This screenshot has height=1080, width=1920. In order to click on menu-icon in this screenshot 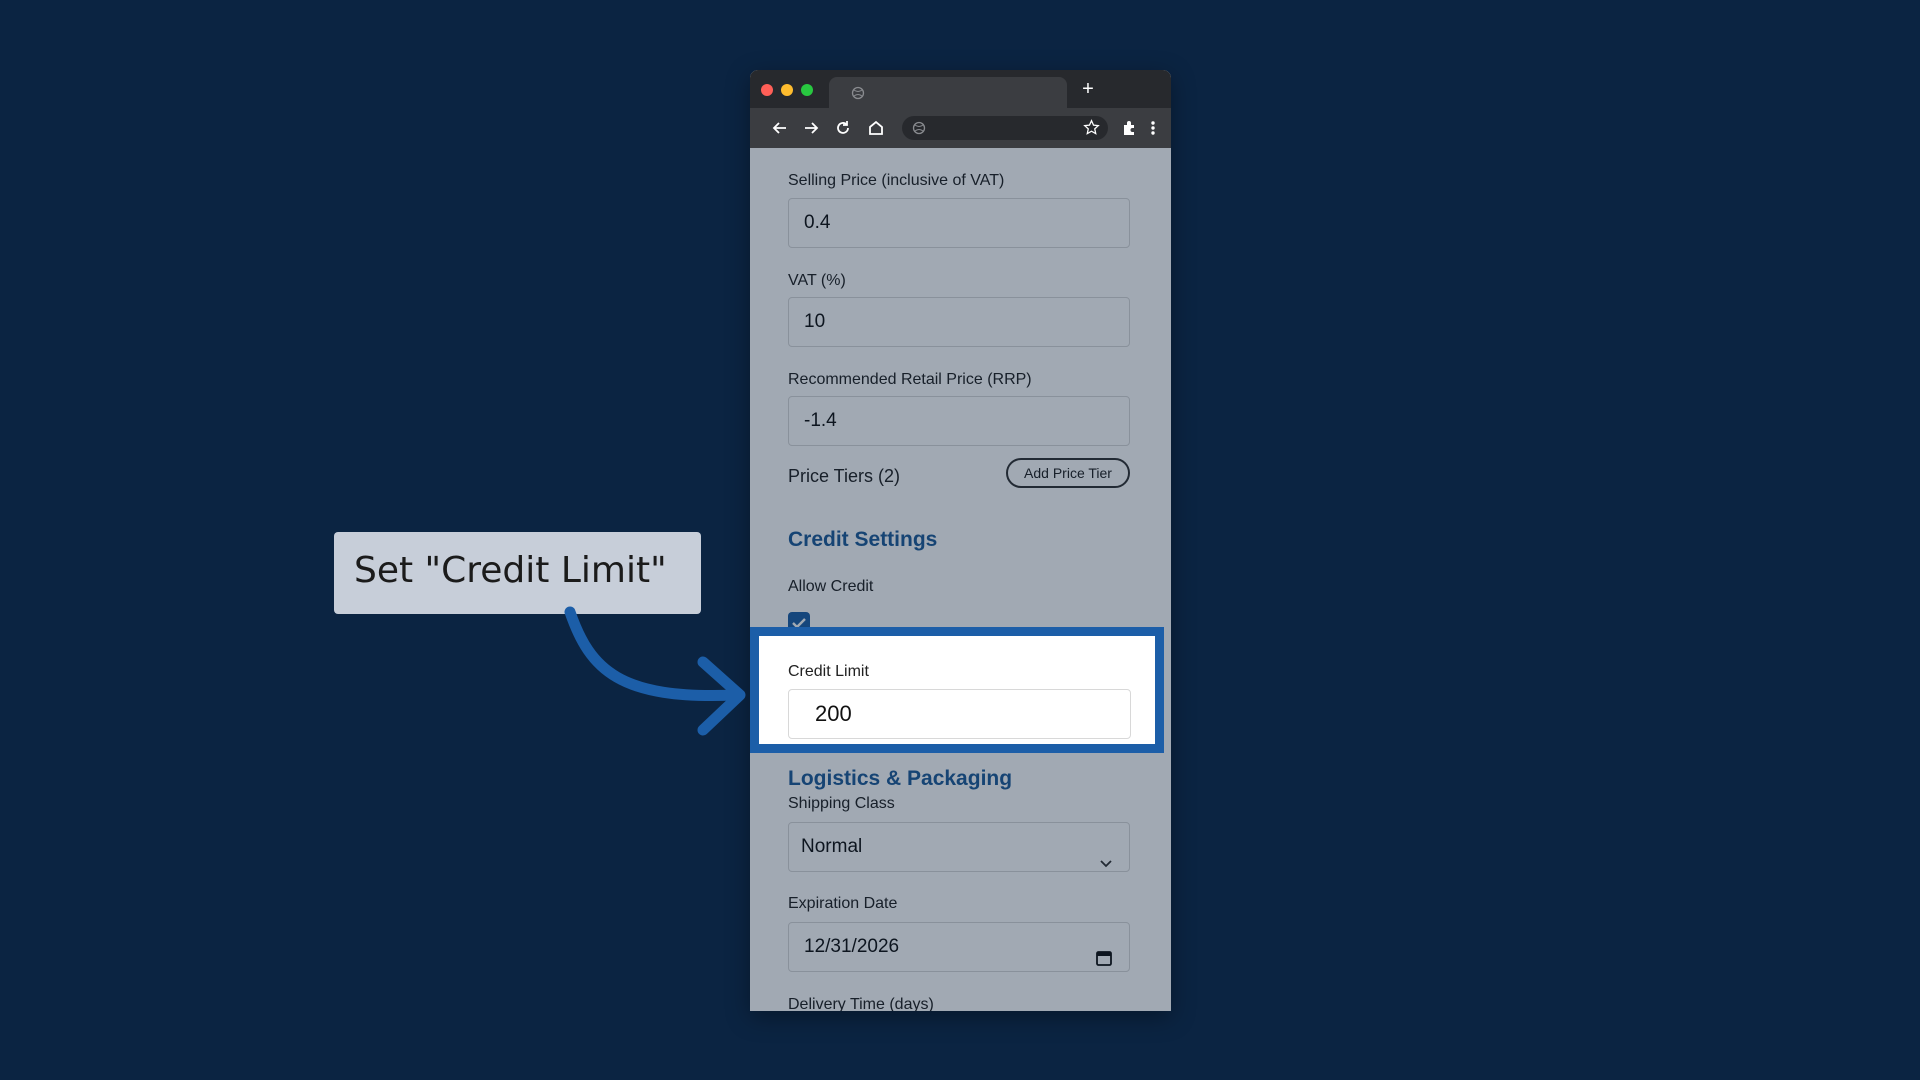, I will do `click(1158, 128)`.